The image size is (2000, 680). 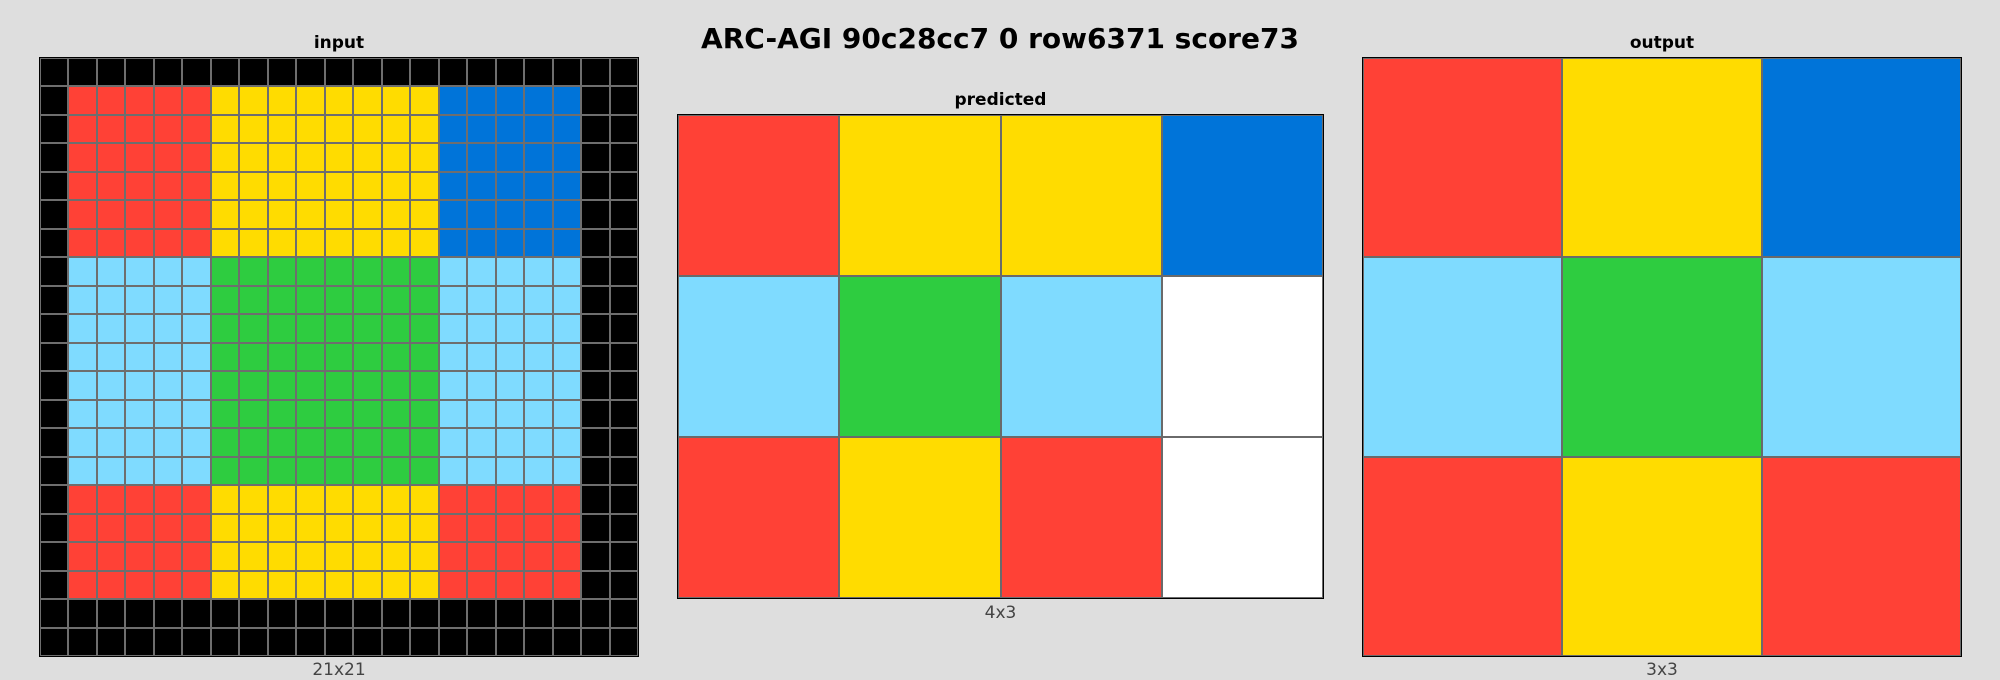 I want to click on predicted-panel-title: predicted, so click(x=1000, y=100).